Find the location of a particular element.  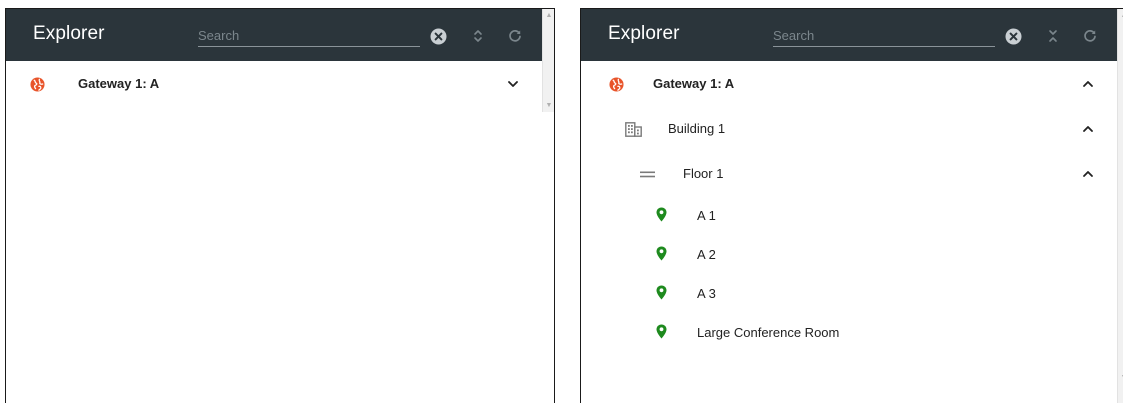

tree-item-building: Building 1 is located at coordinates (849, 128).